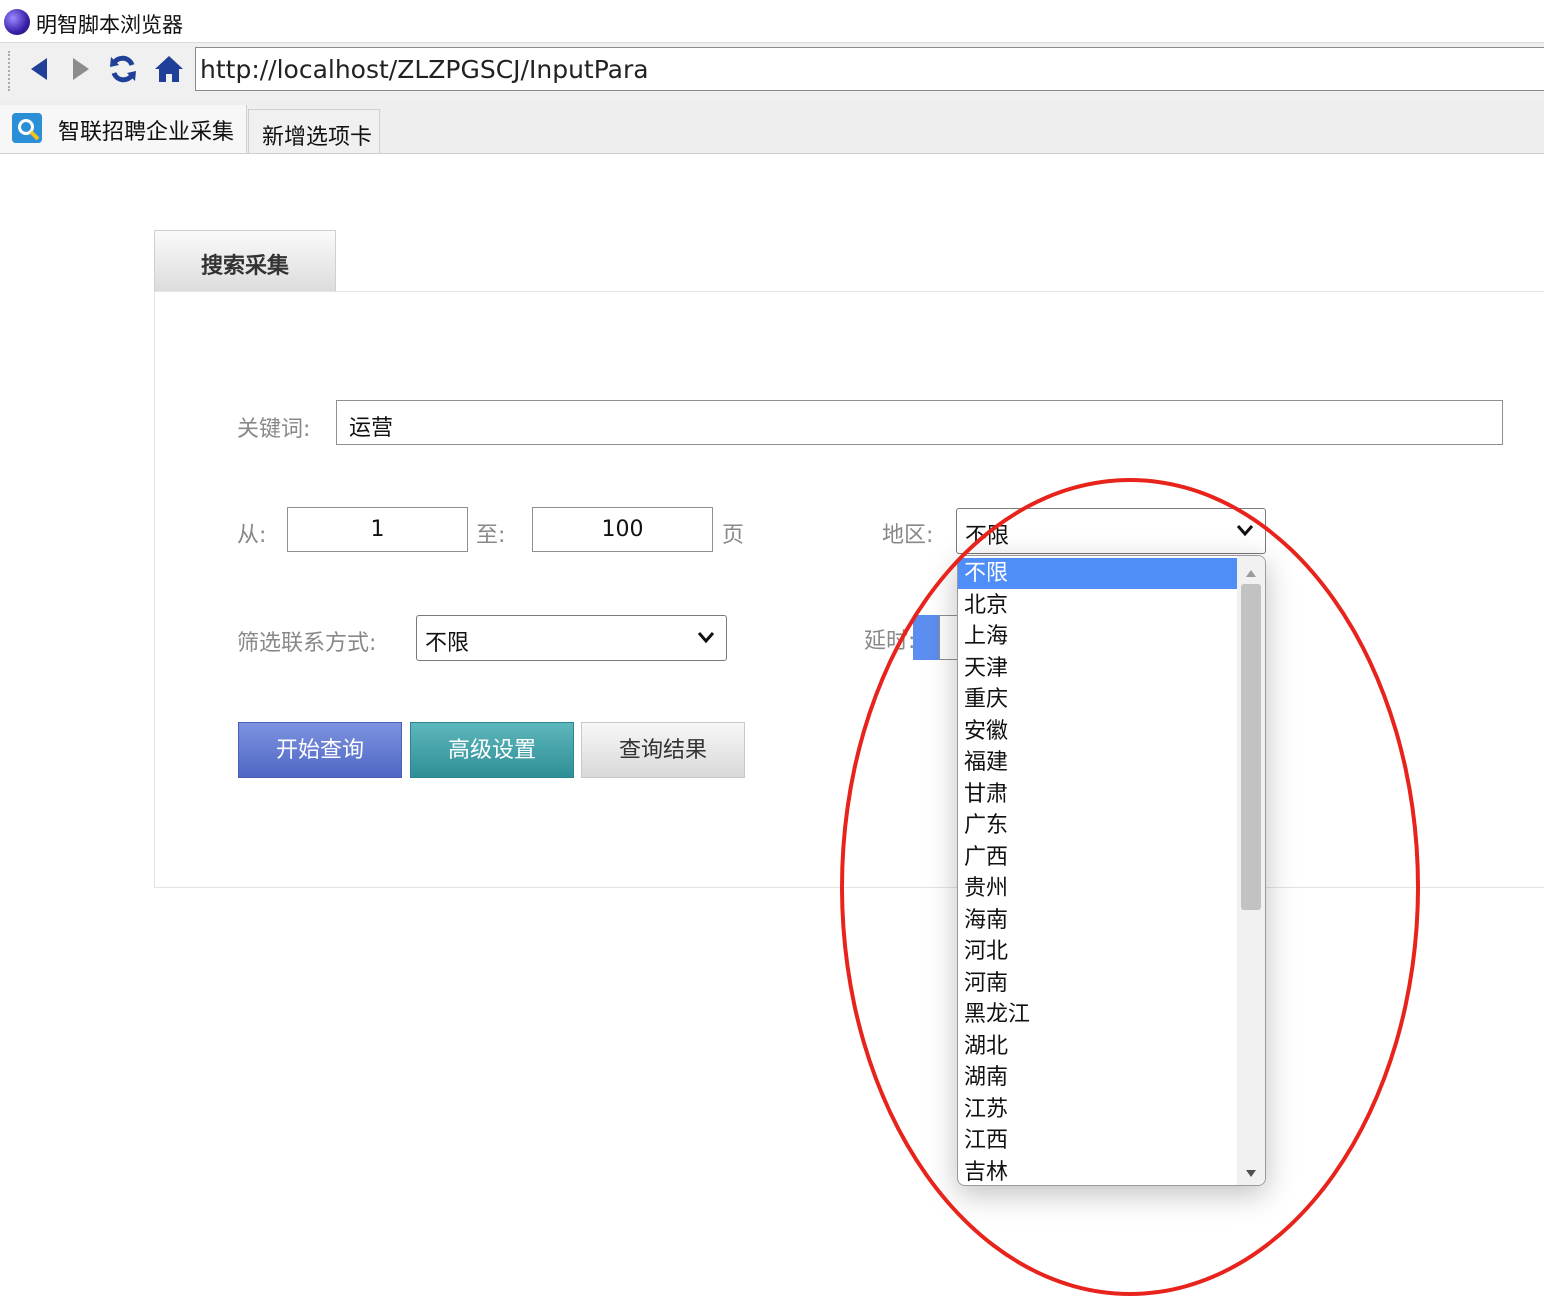 Image resolution: width=1544 pixels, height=1306 pixels. I want to click on region-option: 广西, so click(1097, 857).